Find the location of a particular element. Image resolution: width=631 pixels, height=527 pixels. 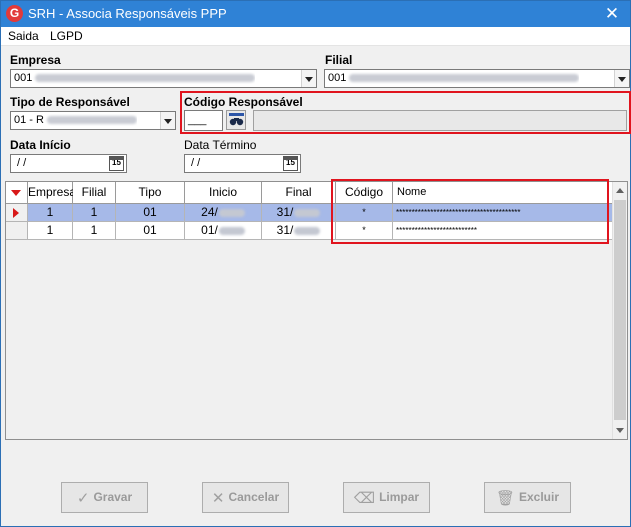

filial-name-redacted is located at coordinates (464, 78).